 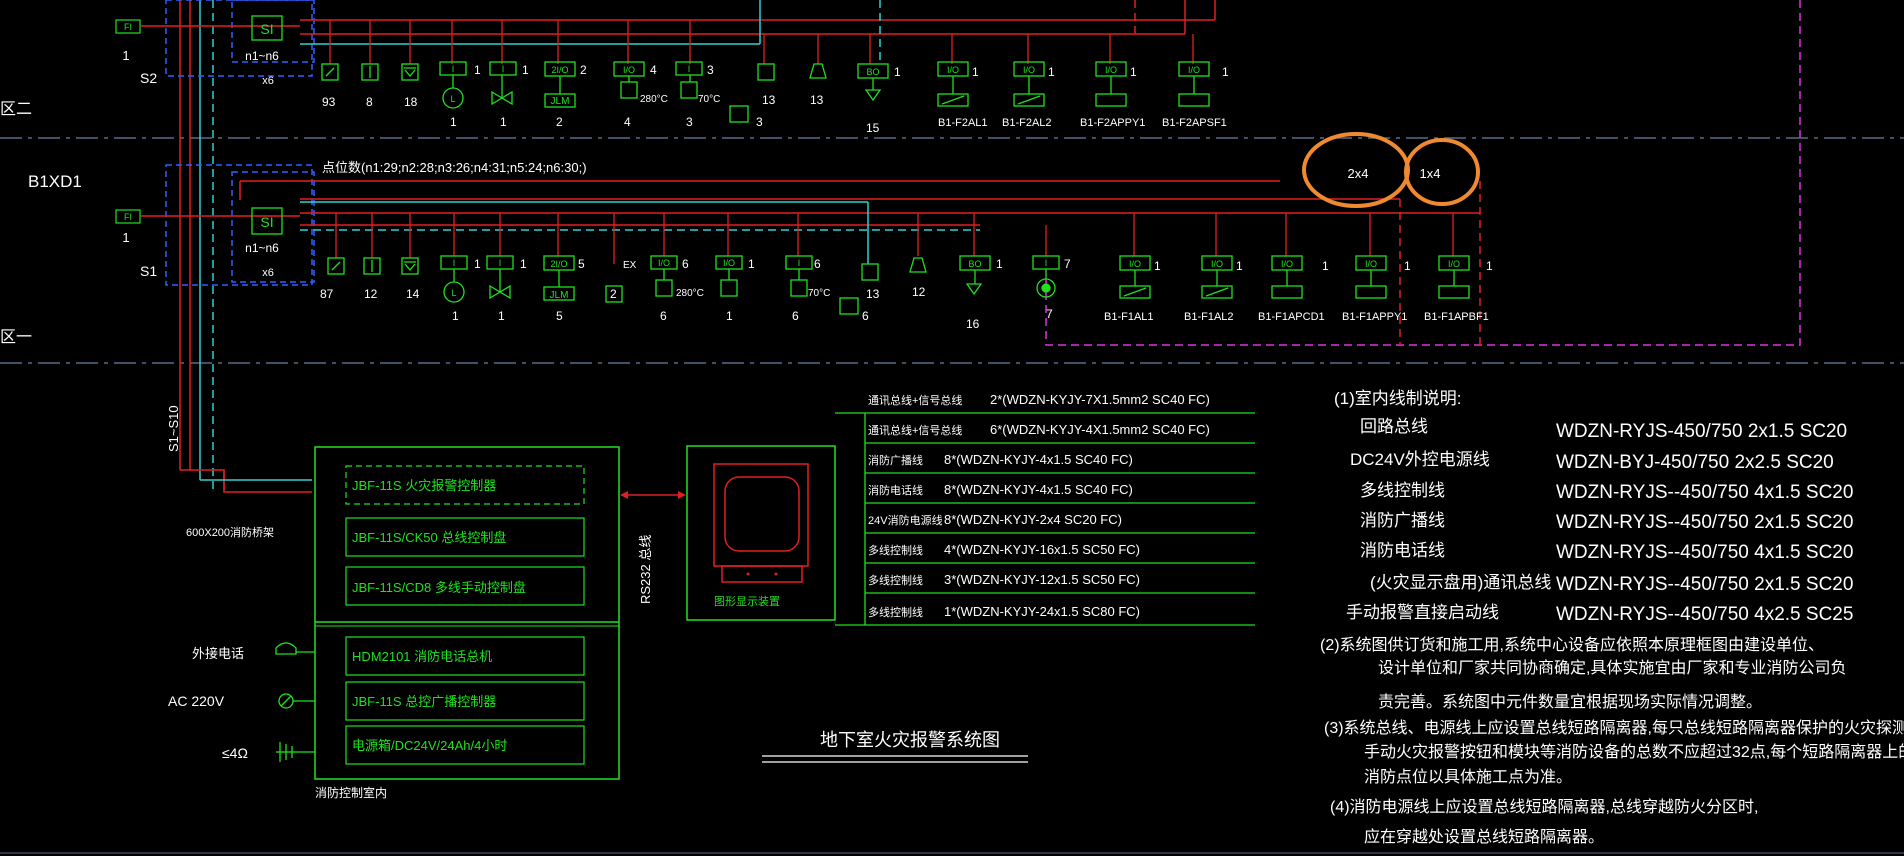 I want to click on svg-text: 消防电话线, so click(x=895, y=490).